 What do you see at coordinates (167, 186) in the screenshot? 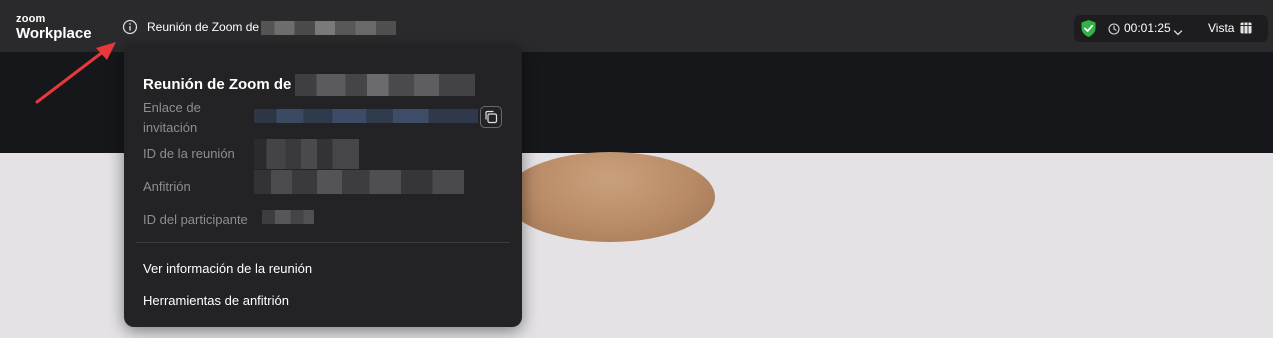
I see `host-label: Anfitrión` at bounding box center [167, 186].